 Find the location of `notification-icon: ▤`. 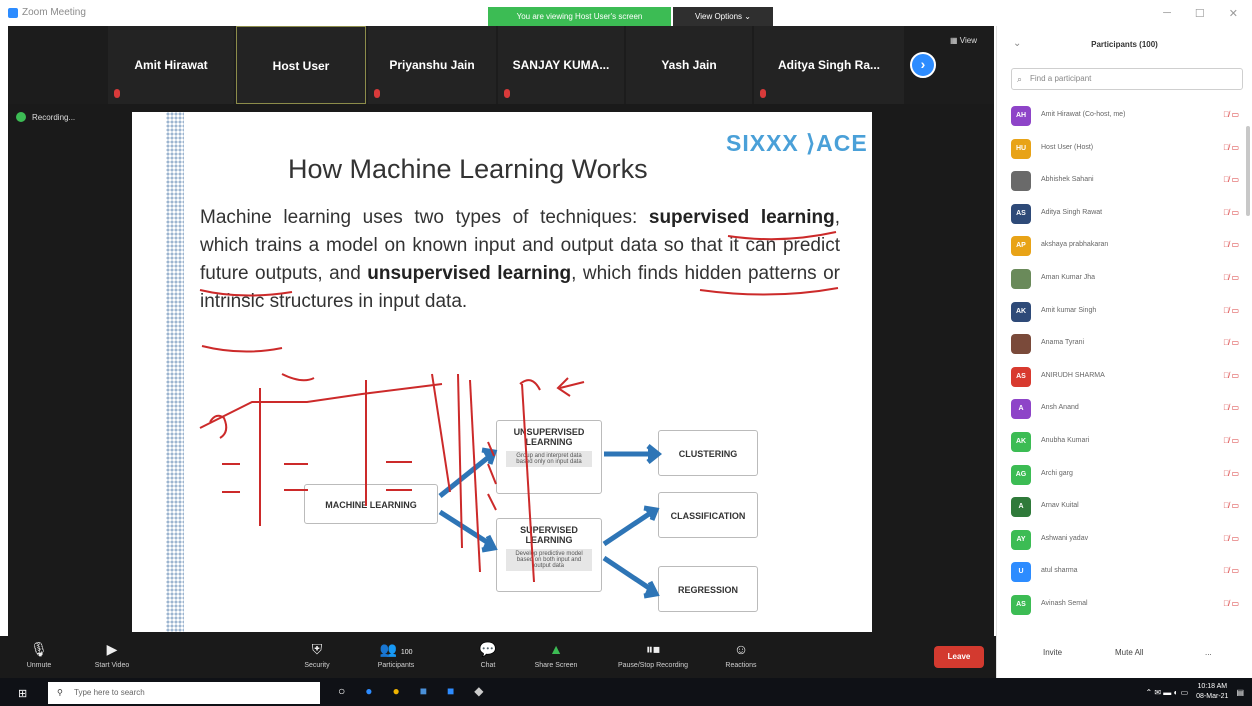

notification-icon: ▤ is located at coordinates (1240, 692).